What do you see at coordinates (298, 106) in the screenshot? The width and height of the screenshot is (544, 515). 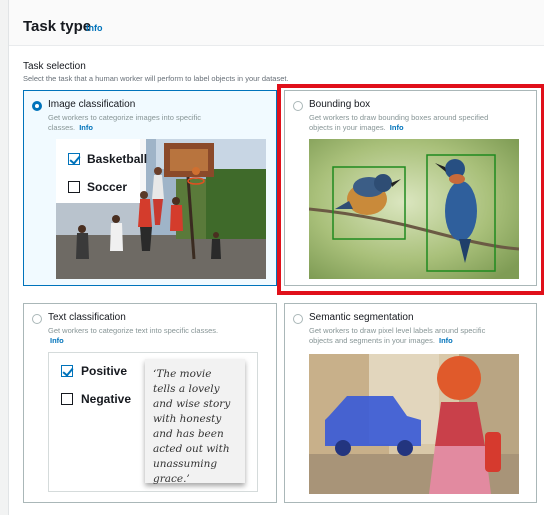 I see `radio-bounding-box` at bounding box center [298, 106].